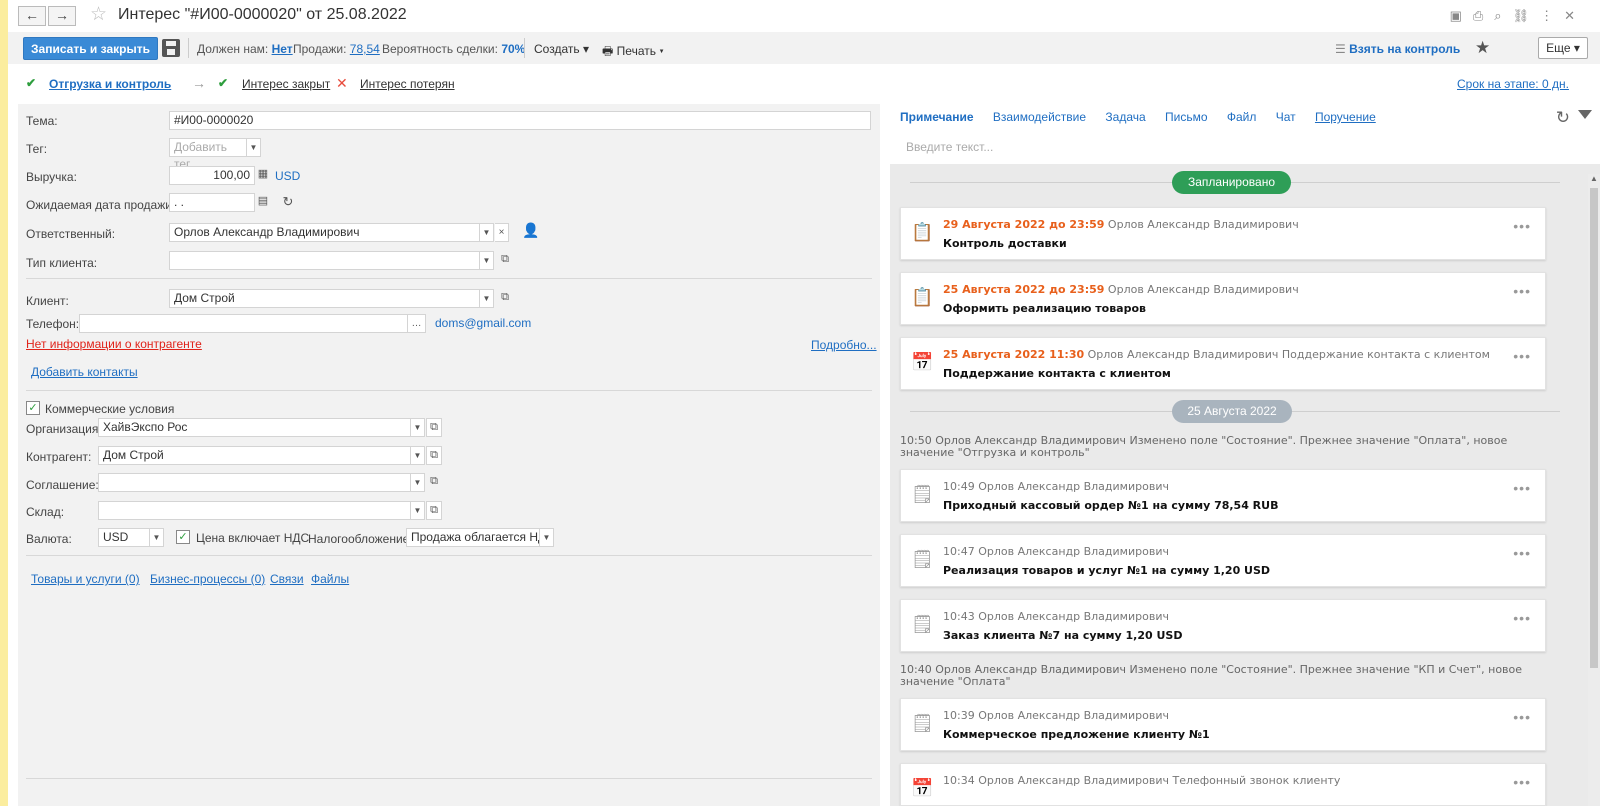  What do you see at coordinates (90, 48) in the screenshot?
I see `save-close-button: Записать и закрыть` at bounding box center [90, 48].